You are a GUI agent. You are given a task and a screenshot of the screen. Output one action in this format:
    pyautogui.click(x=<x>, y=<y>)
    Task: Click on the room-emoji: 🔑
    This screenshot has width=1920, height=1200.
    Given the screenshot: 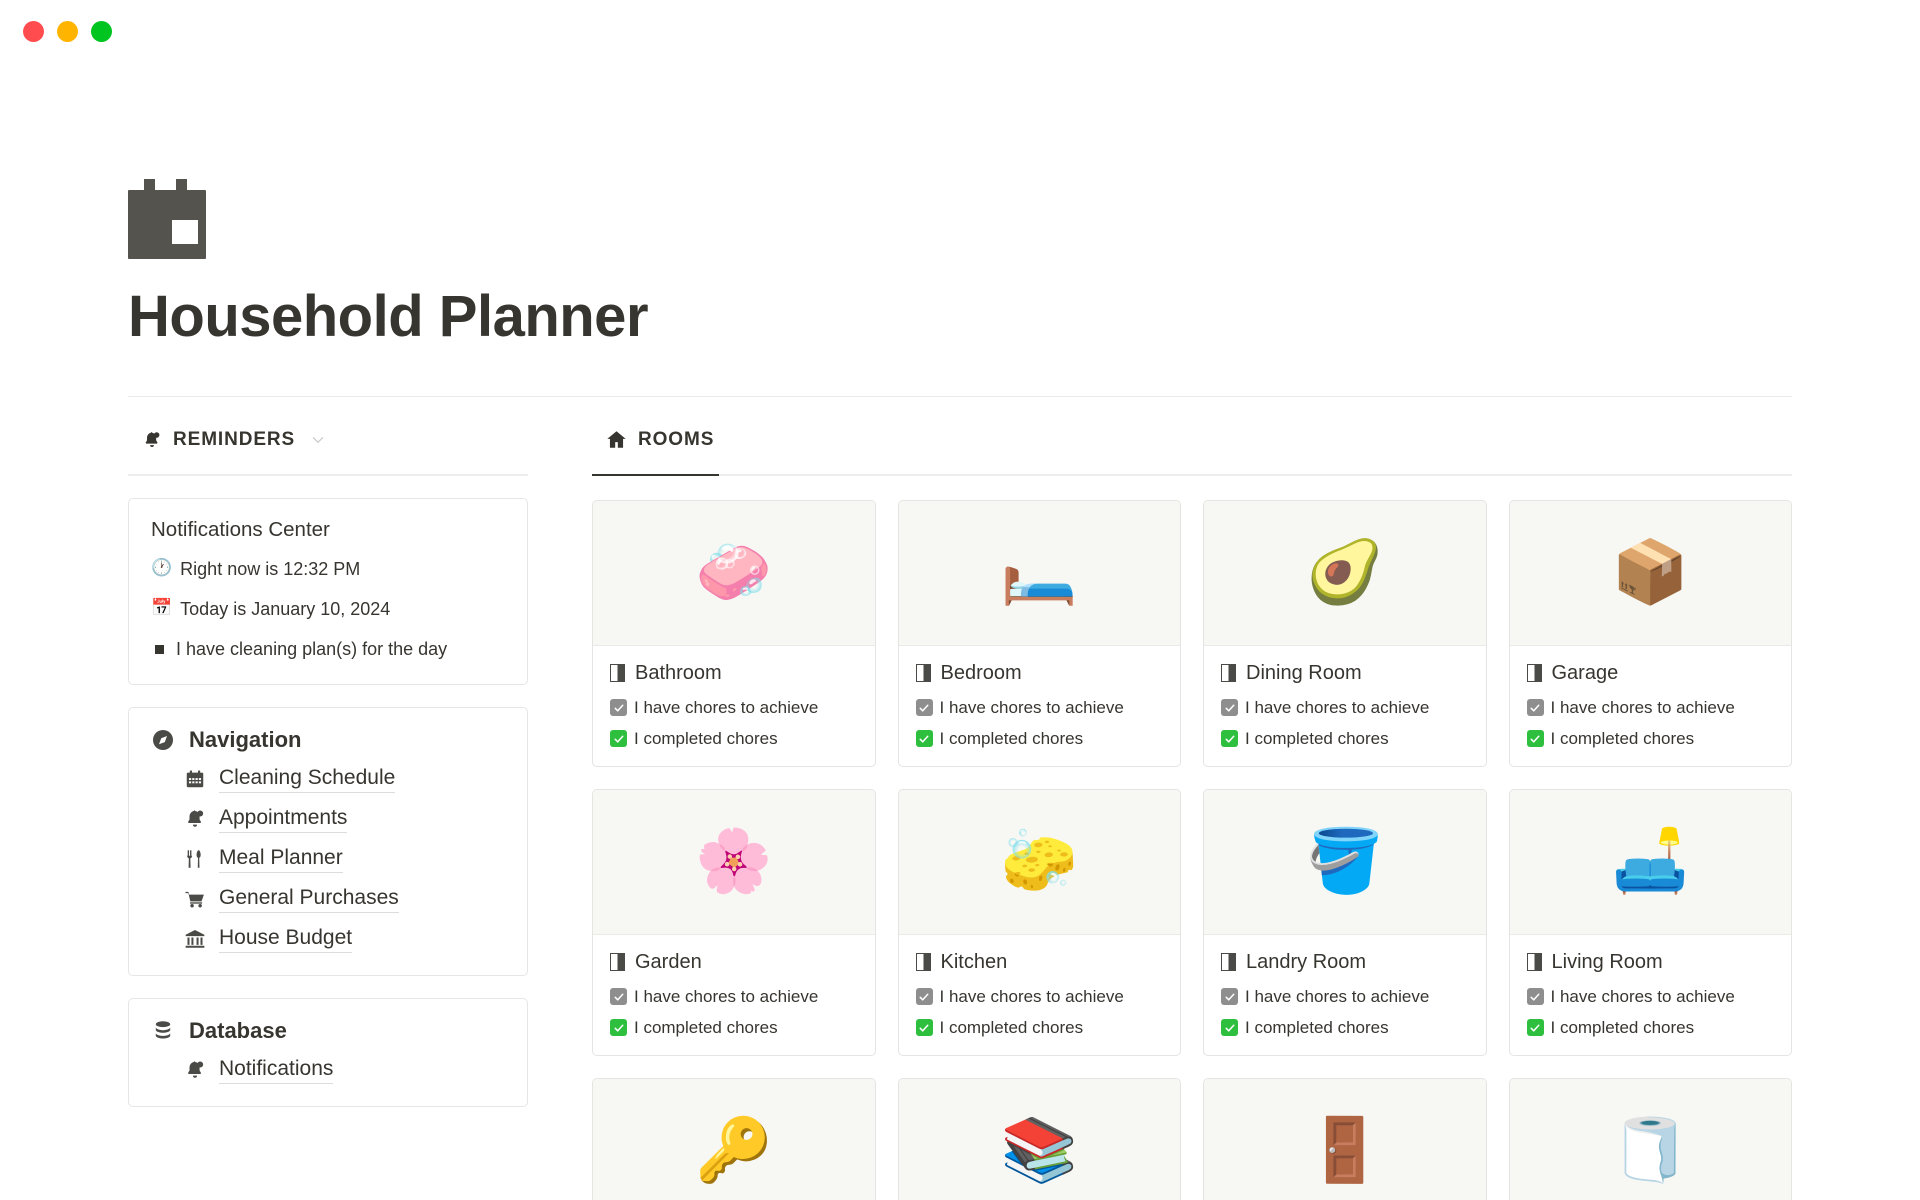 What is the action you would take?
    pyautogui.click(x=734, y=1150)
    